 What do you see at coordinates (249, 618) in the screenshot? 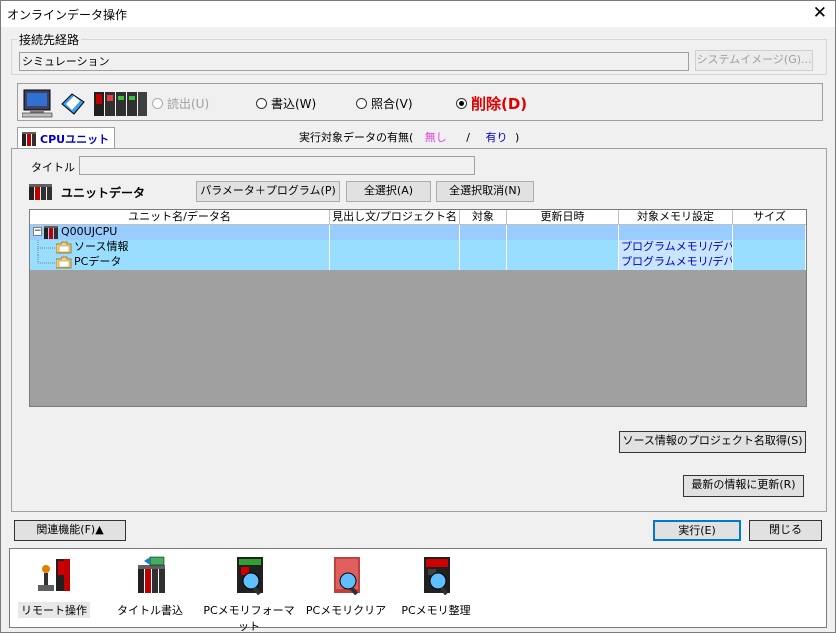
I see `pc-memory-format-label: PCメモリフォーマット` at bounding box center [249, 618].